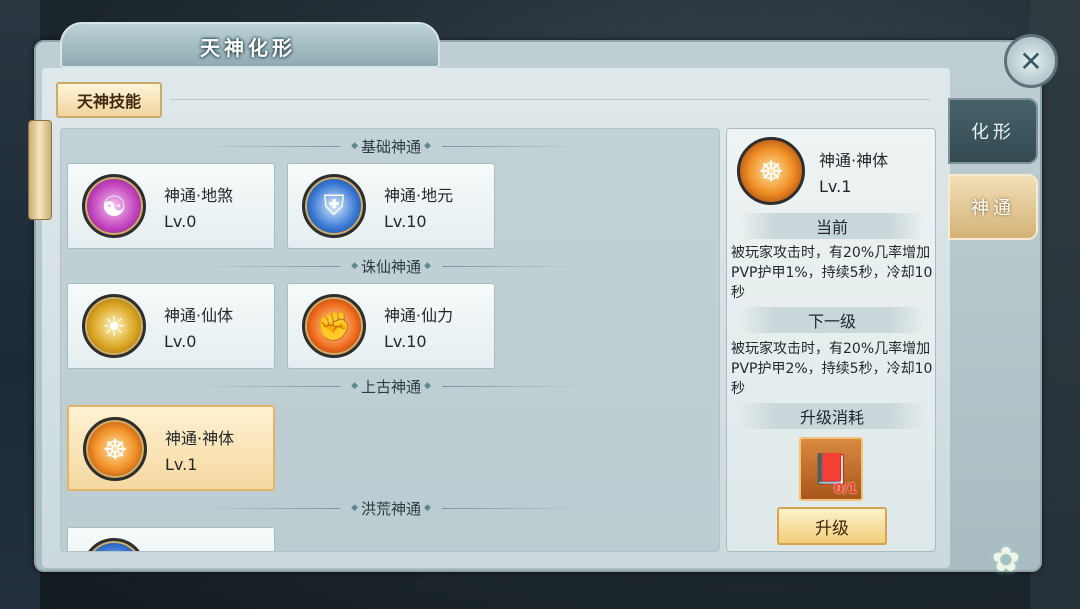 This screenshot has height=609, width=1080. Describe the element at coordinates (835, 186) in the screenshot. I see `detail-skill-level: Lv.1` at that location.